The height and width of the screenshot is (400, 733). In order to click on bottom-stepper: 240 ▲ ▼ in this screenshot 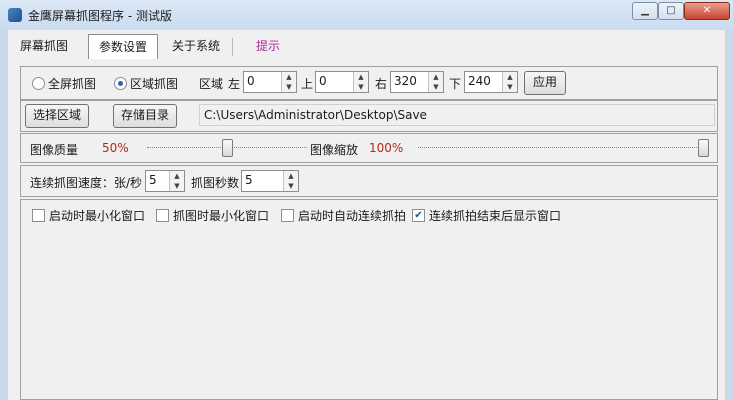, I will do `click(491, 82)`.